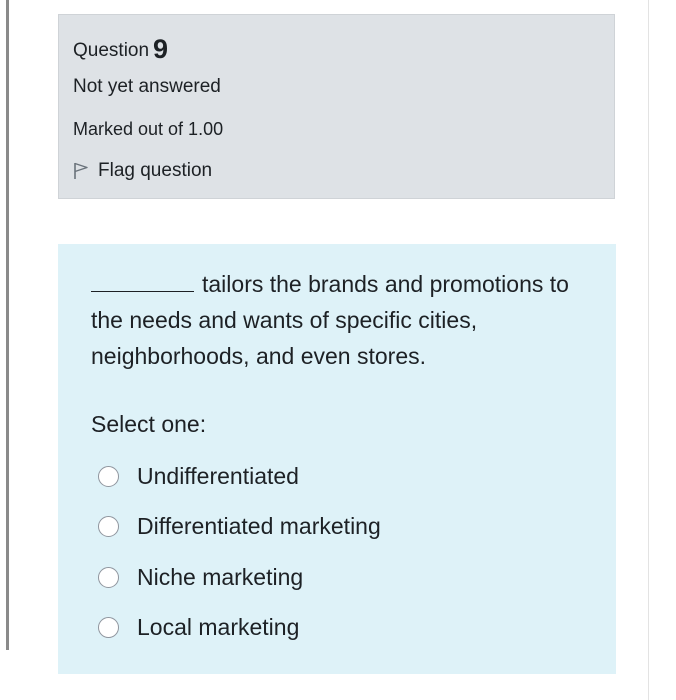 This screenshot has height=700, width=676. Describe the element at coordinates (149, 424) in the screenshot. I see `select-one-prompt: Select one:` at that location.